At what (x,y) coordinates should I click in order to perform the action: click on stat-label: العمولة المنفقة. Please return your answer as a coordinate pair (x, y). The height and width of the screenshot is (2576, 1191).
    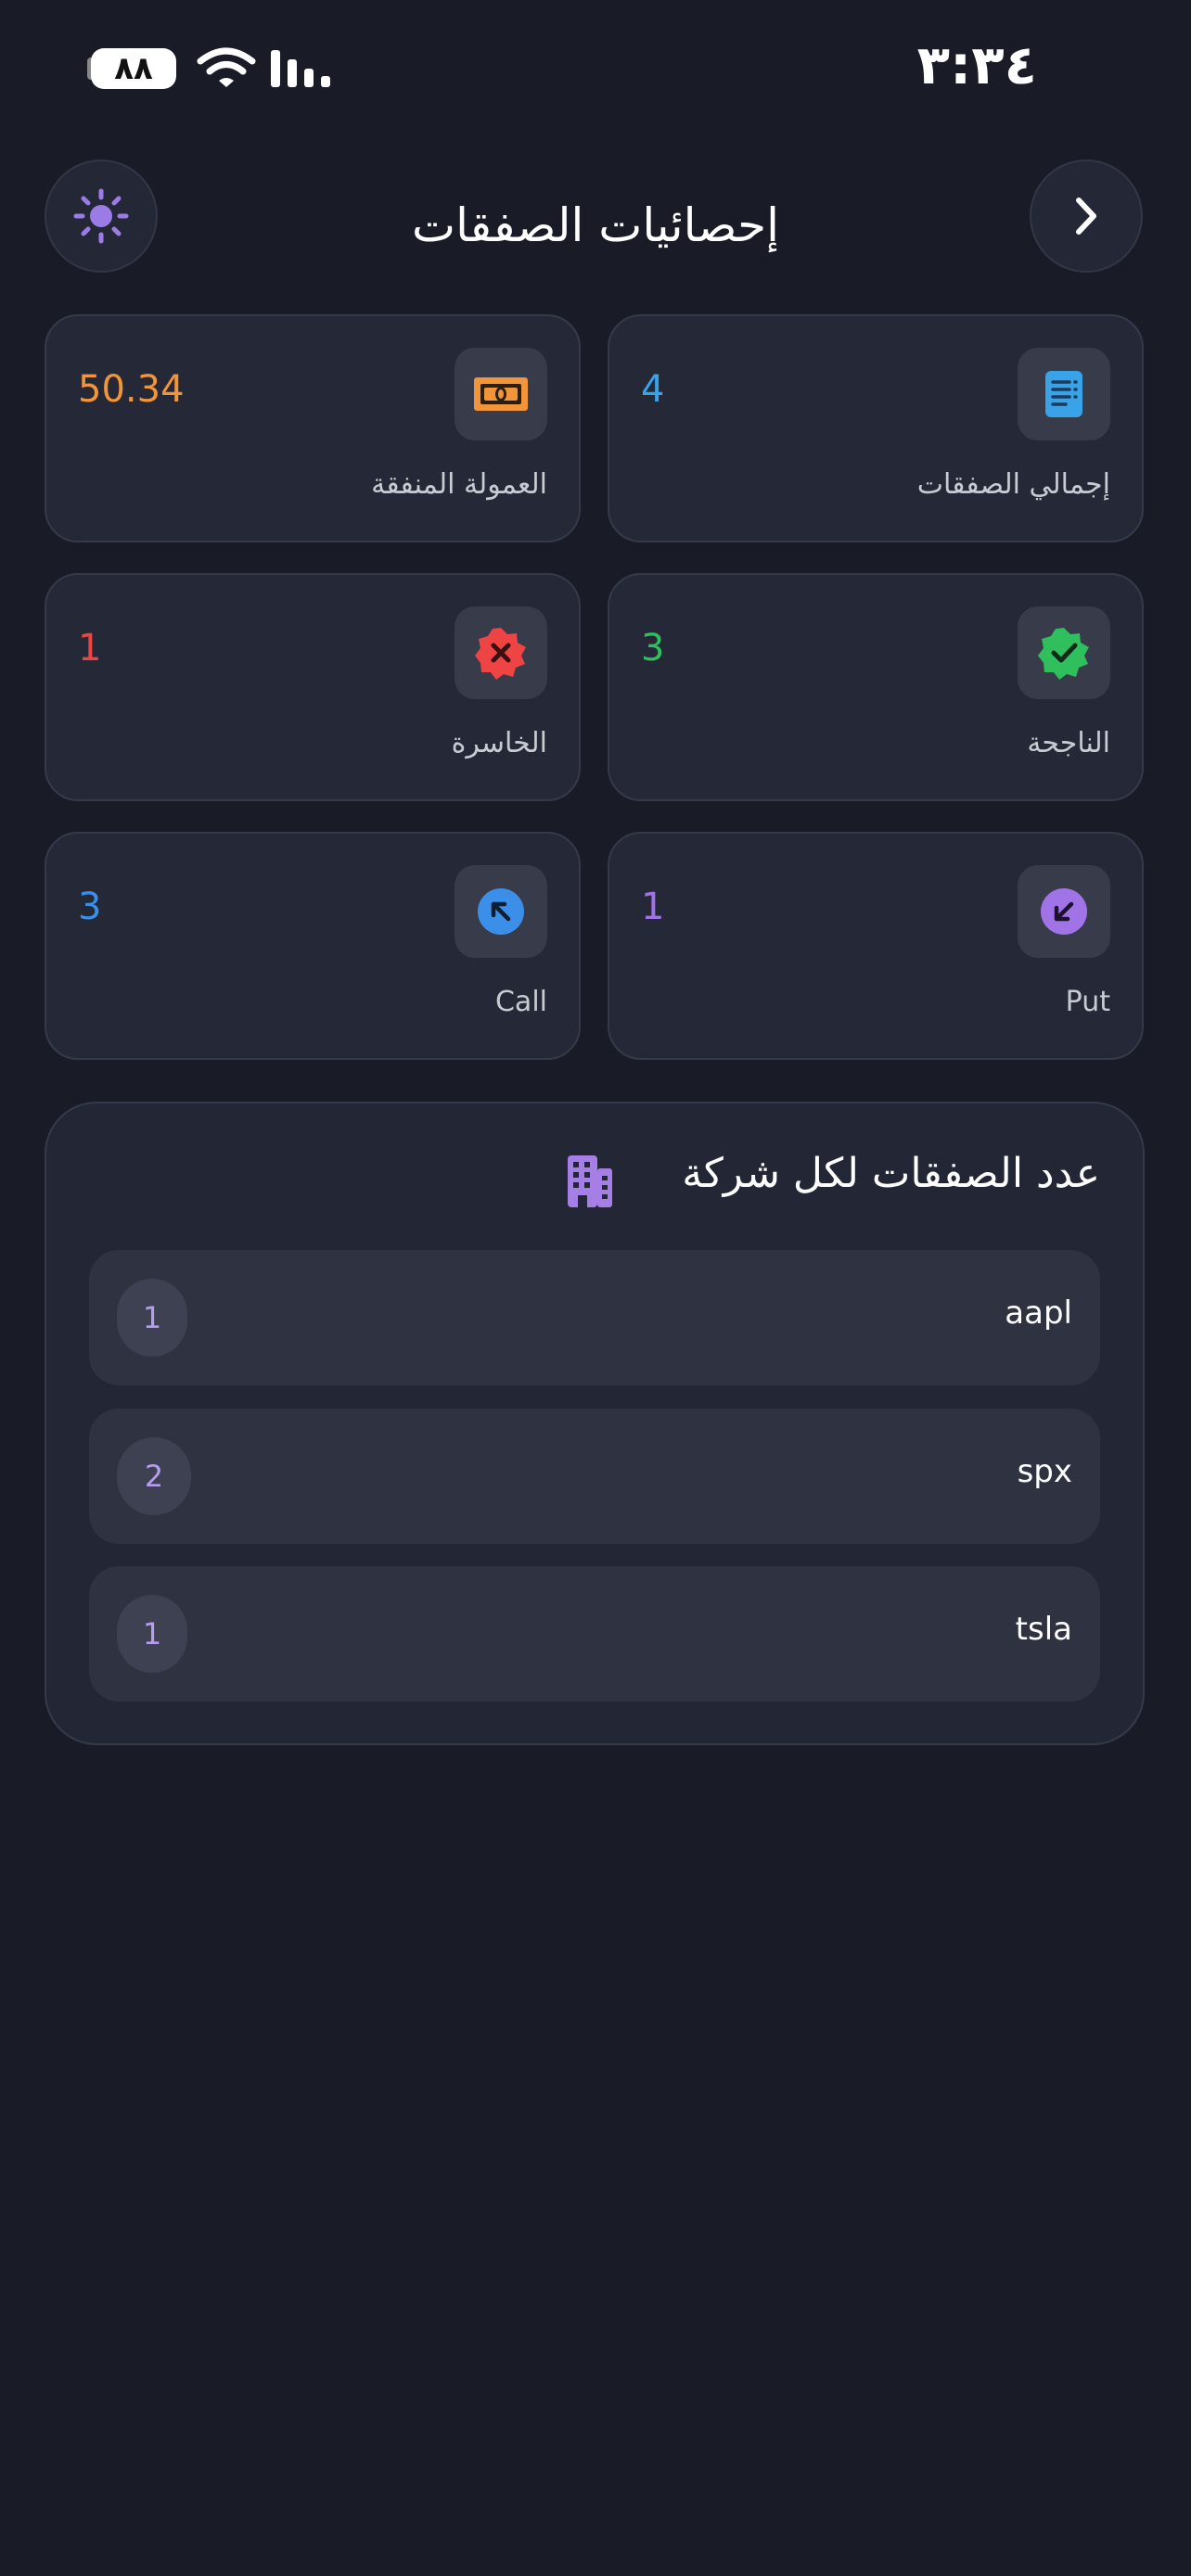
    Looking at the image, I should click on (459, 485).